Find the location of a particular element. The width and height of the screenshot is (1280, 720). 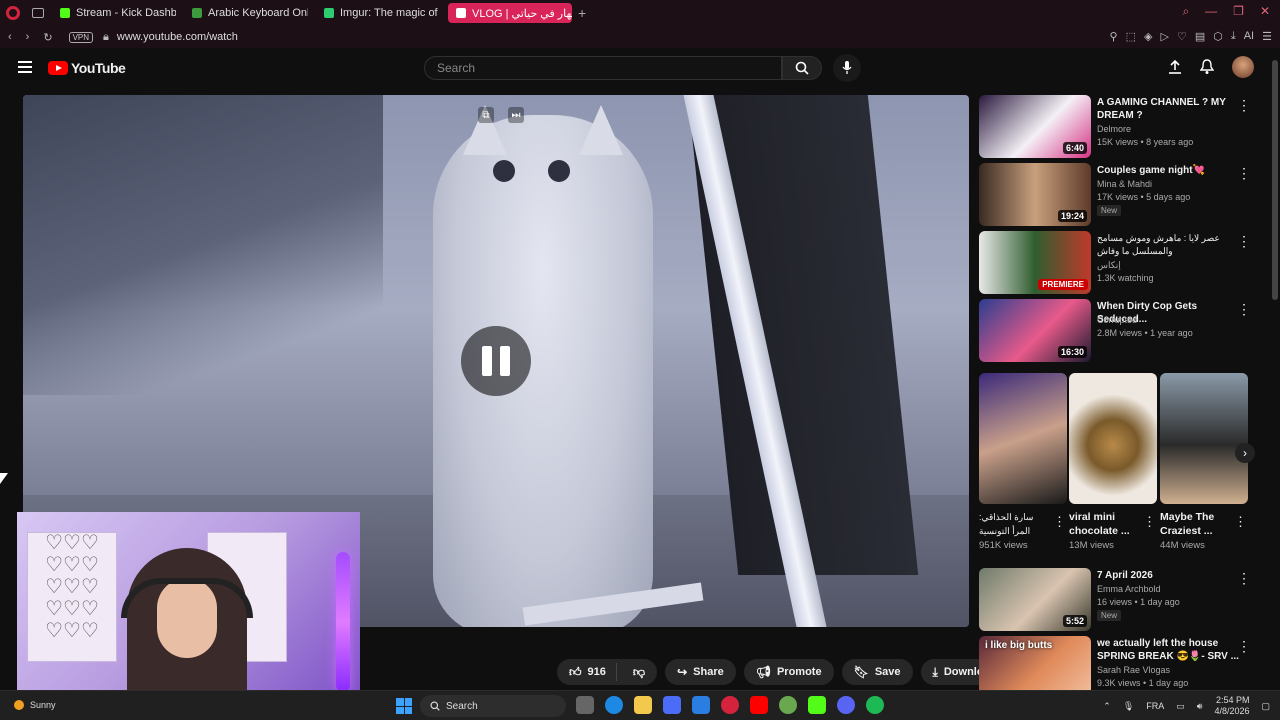

windows-start-icon is located at coordinates (404, 706).